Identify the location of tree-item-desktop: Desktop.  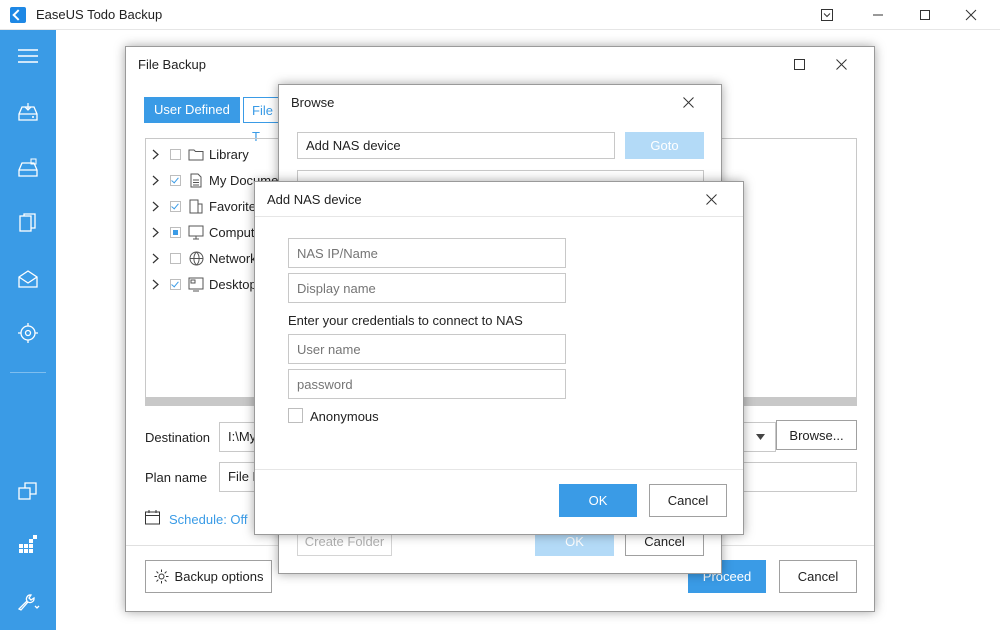
(201, 284).